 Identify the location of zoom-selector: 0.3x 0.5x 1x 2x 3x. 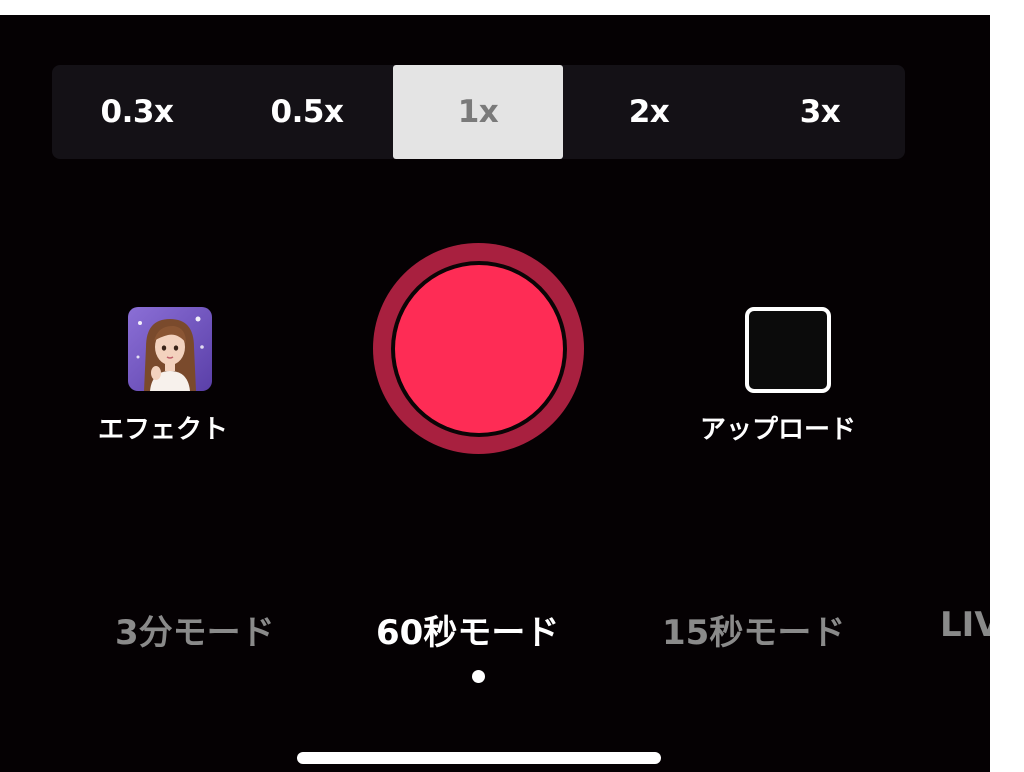
(478, 112).